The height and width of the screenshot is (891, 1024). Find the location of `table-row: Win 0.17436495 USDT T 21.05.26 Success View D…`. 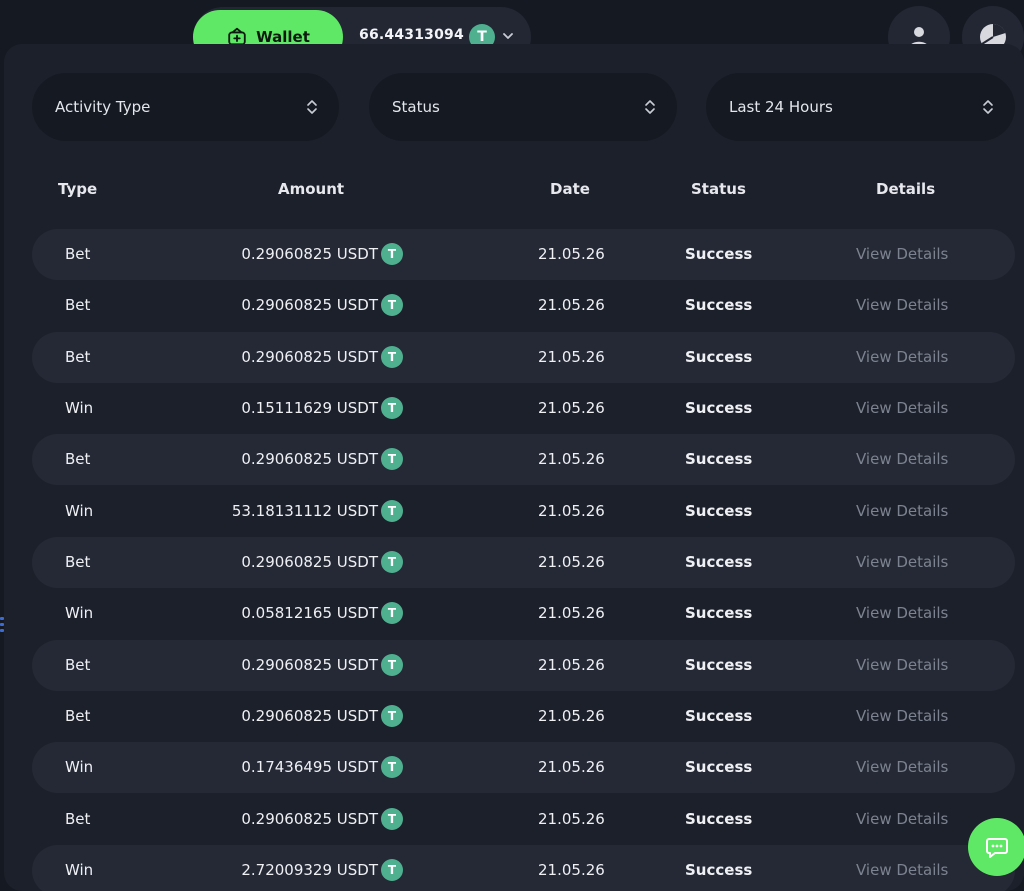

table-row: Win 0.17436495 USDT T 21.05.26 Success View D… is located at coordinates (523, 768).